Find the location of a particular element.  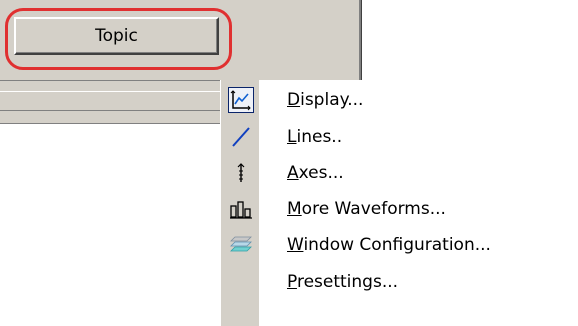

window-config-icon is located at coordinates (240, 244).